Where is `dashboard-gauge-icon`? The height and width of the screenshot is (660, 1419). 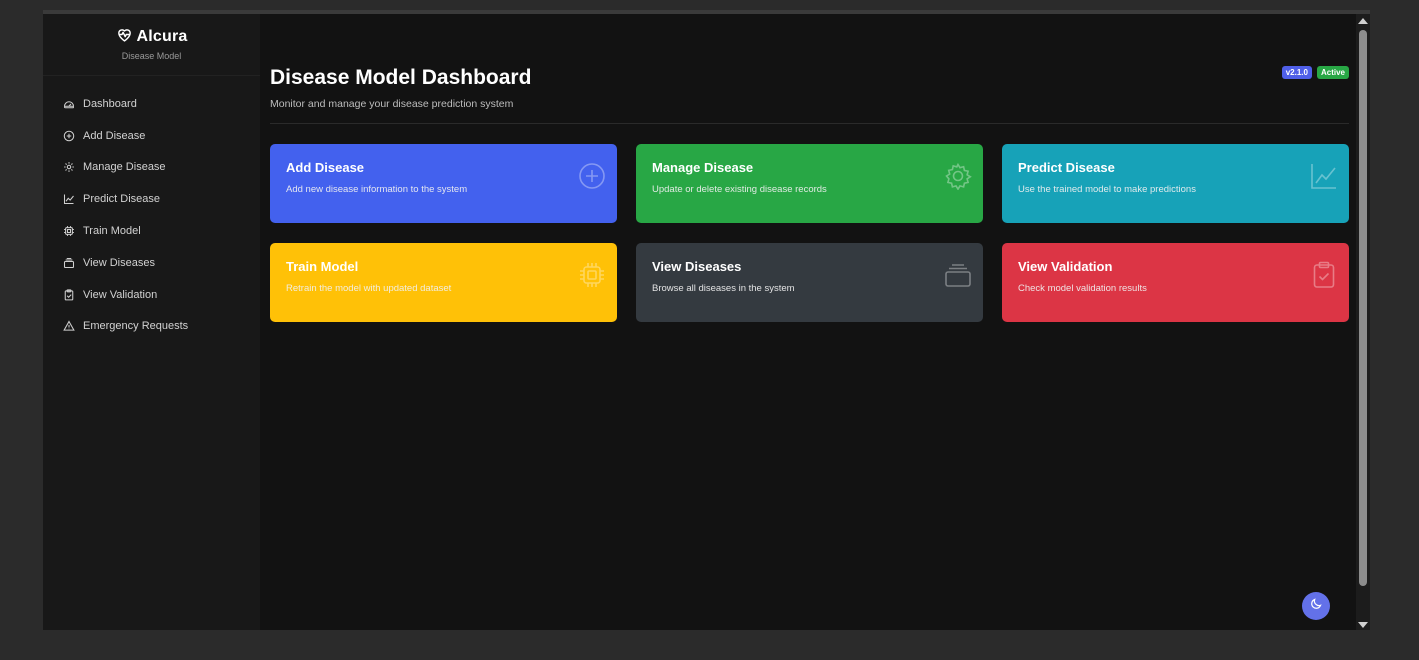
dashboard-gauge-icon is located at coordinates (68, 103).